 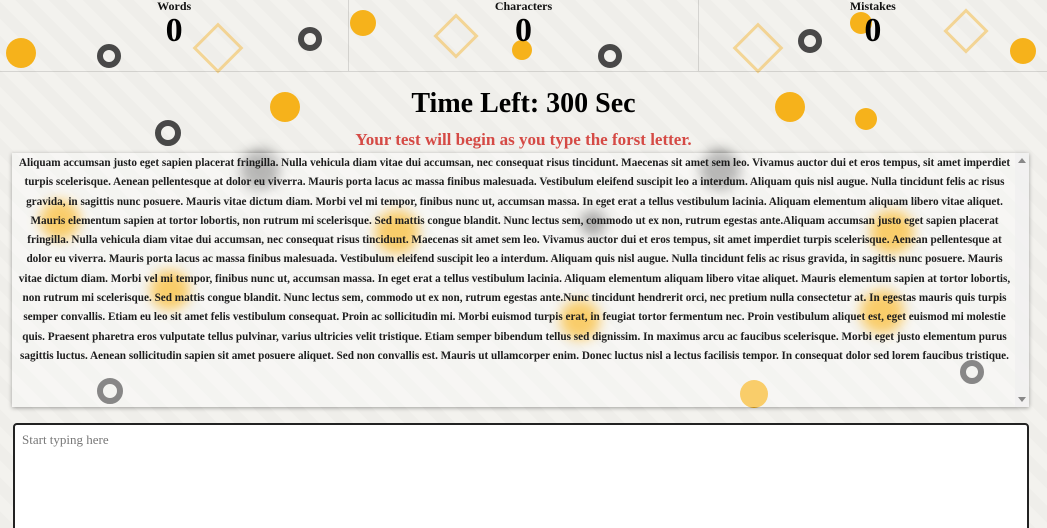 I want to click on timer-heading: Time Left: 300 Sec, so click(x=523, y=103).